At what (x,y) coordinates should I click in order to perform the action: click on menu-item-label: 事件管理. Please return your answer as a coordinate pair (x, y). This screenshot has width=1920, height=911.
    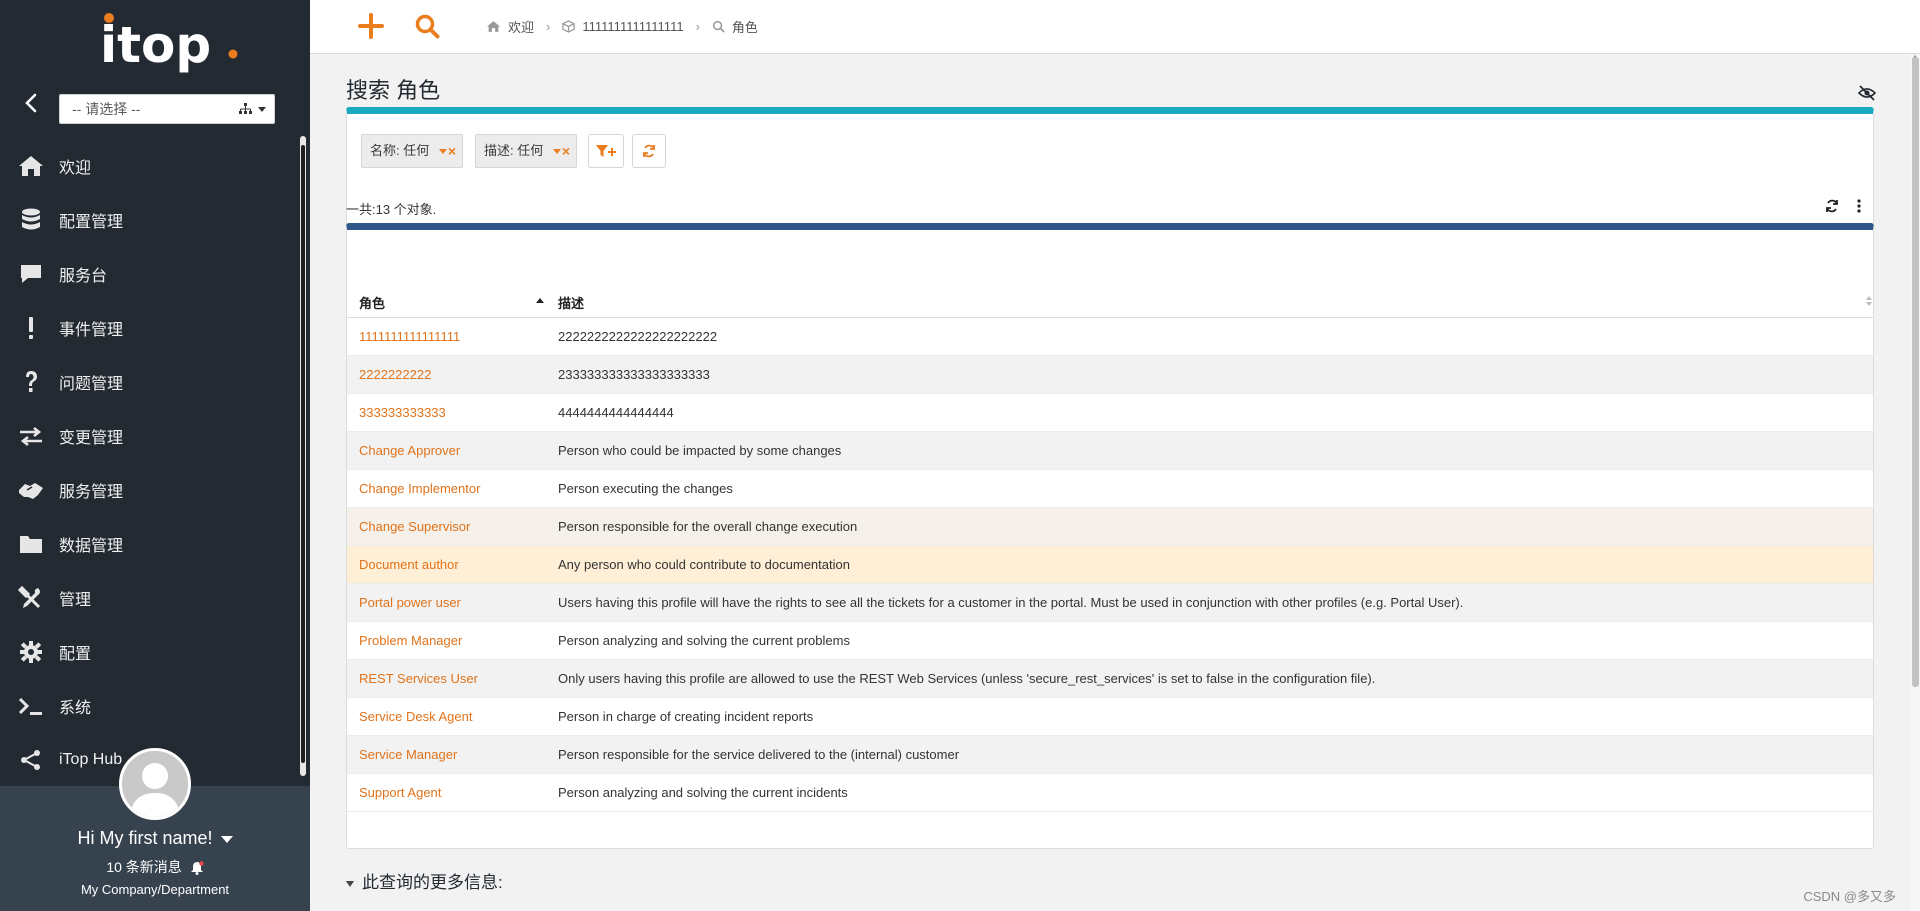
    Looking at the image, I should click on (91, 330).